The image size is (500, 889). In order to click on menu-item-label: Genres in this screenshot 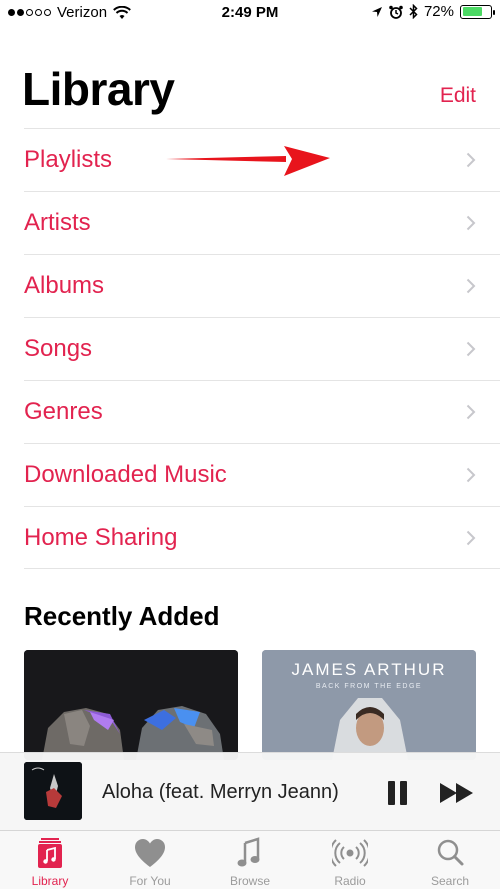, I will do `click(63, 411)`.